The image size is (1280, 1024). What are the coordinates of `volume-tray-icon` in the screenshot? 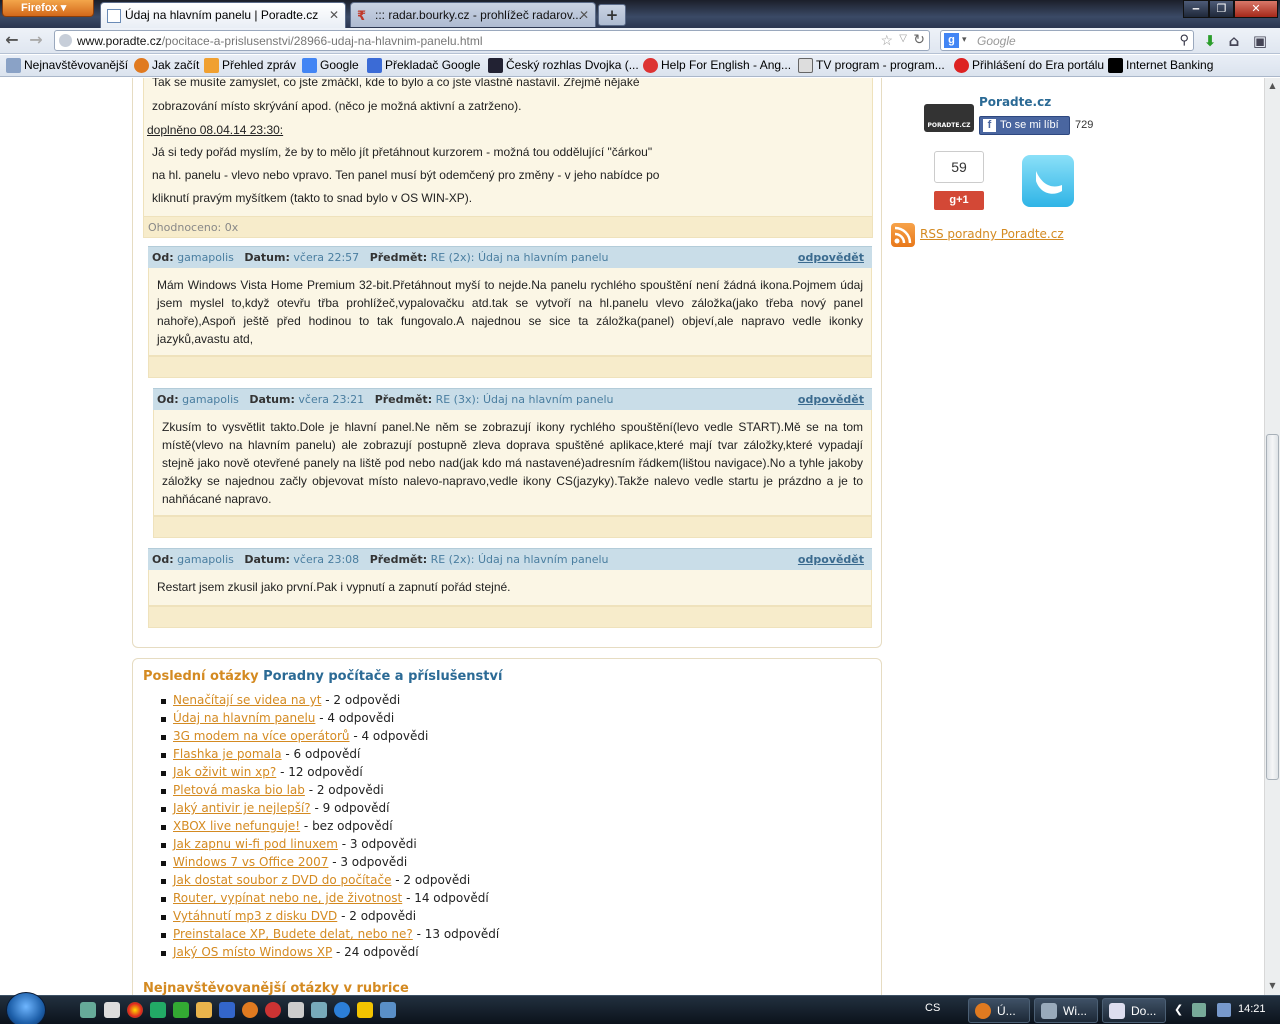 It's located at (1224, 1010).